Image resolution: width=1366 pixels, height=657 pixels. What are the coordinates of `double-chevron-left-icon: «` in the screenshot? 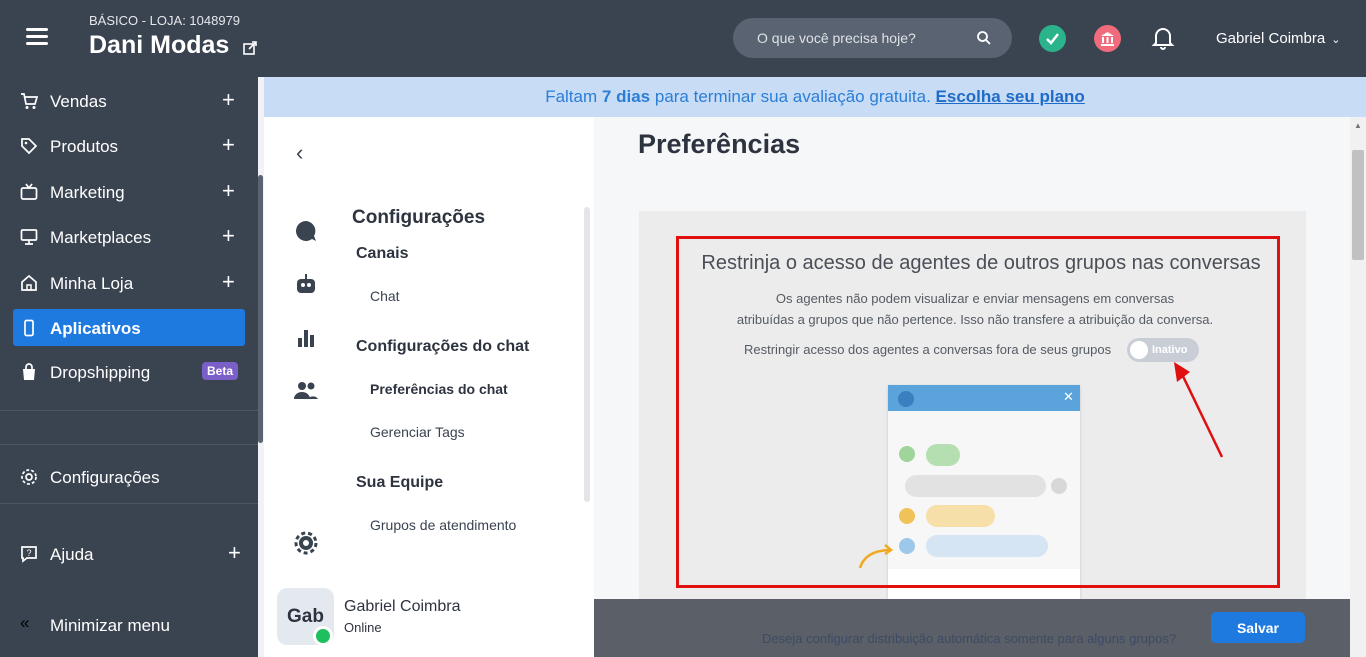 It's located at (25, 622).